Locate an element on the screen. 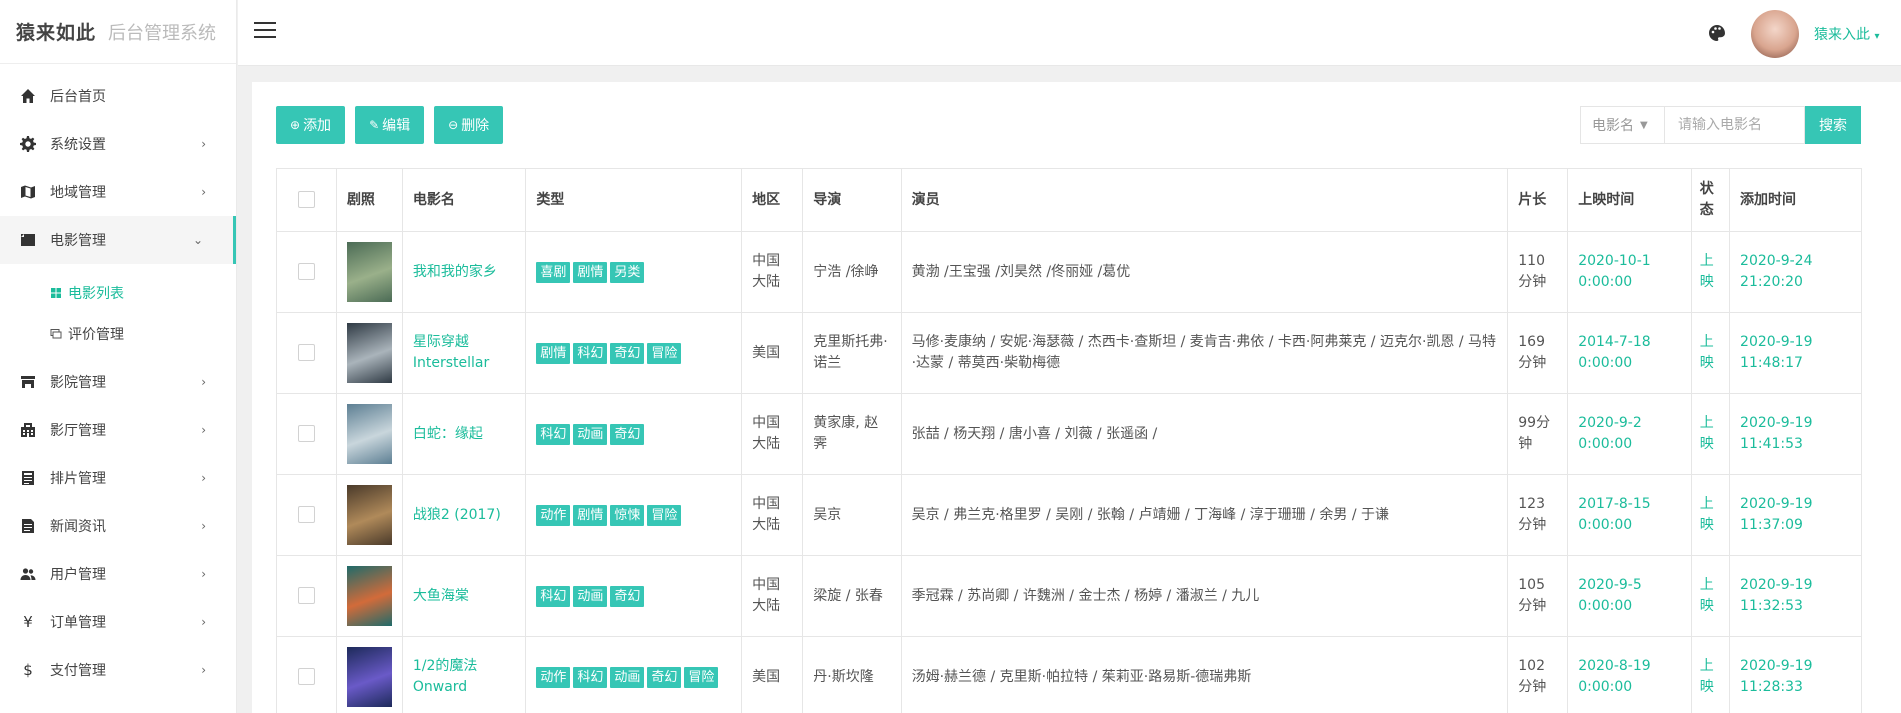 The width and height of the screenshot is (1901, 713). search-input is located at coordinates (1734, 125).